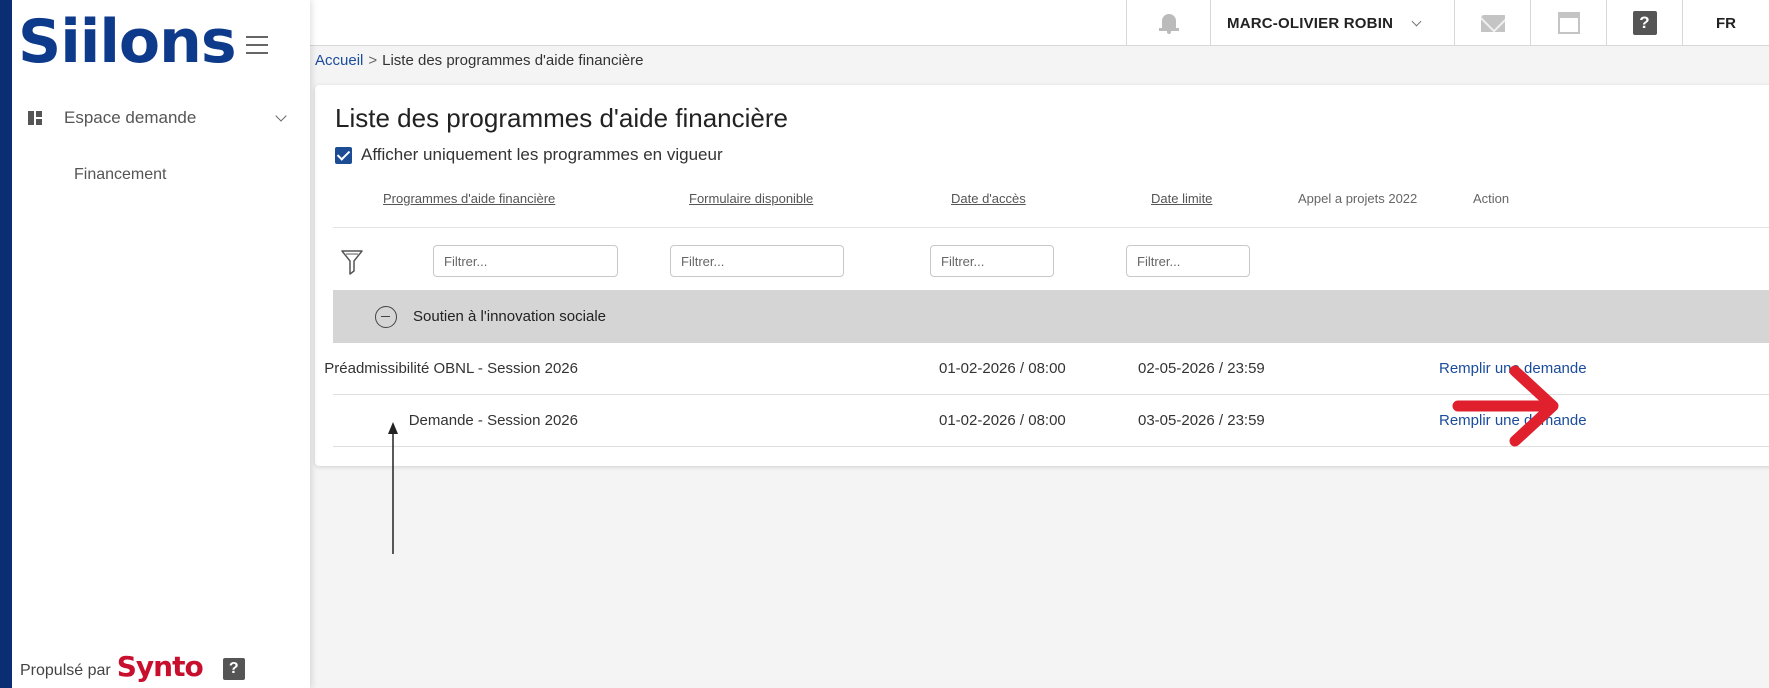 Image resolution: width=1769 pixels, height=688 pixels. What do you see at coordinates (1358, 198) in the screenshot?
I see `column-header-appel: Appel a projets 2022` at bounding box center [1358, 198].